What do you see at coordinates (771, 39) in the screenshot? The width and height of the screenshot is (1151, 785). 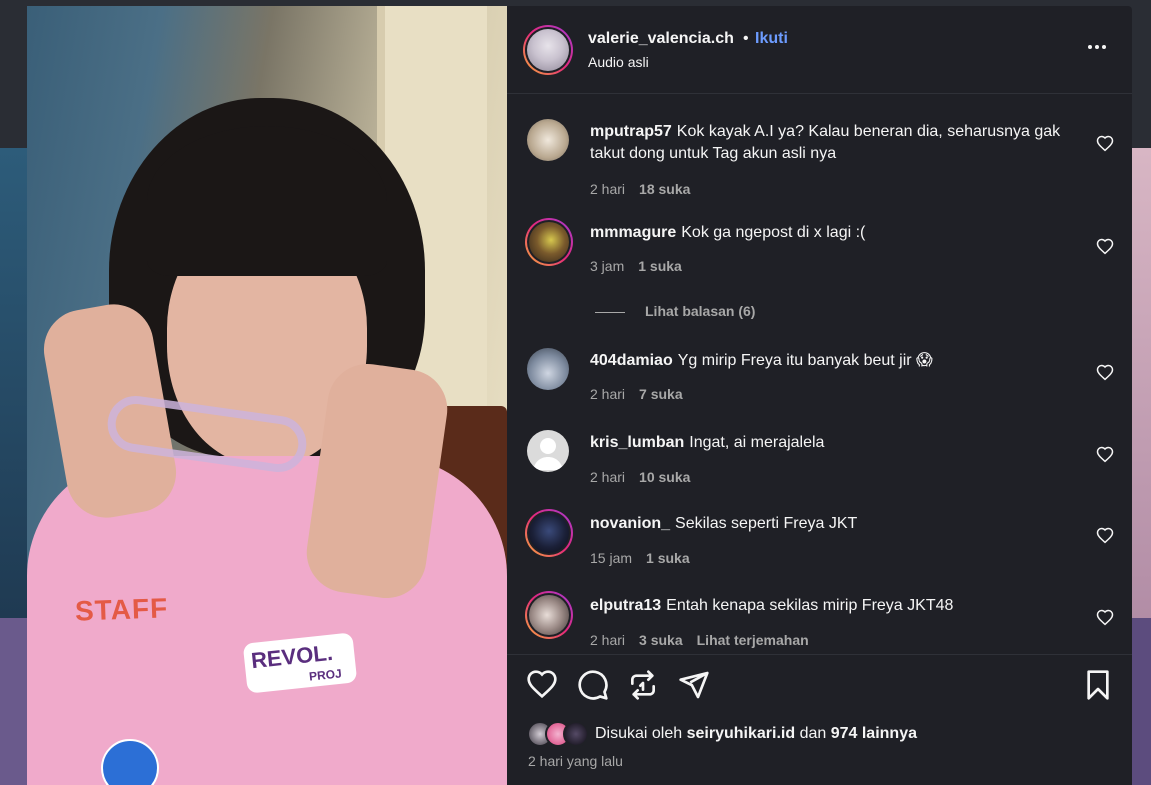 I see `follow-button: Ikuti` at bounding box center [771, 39].